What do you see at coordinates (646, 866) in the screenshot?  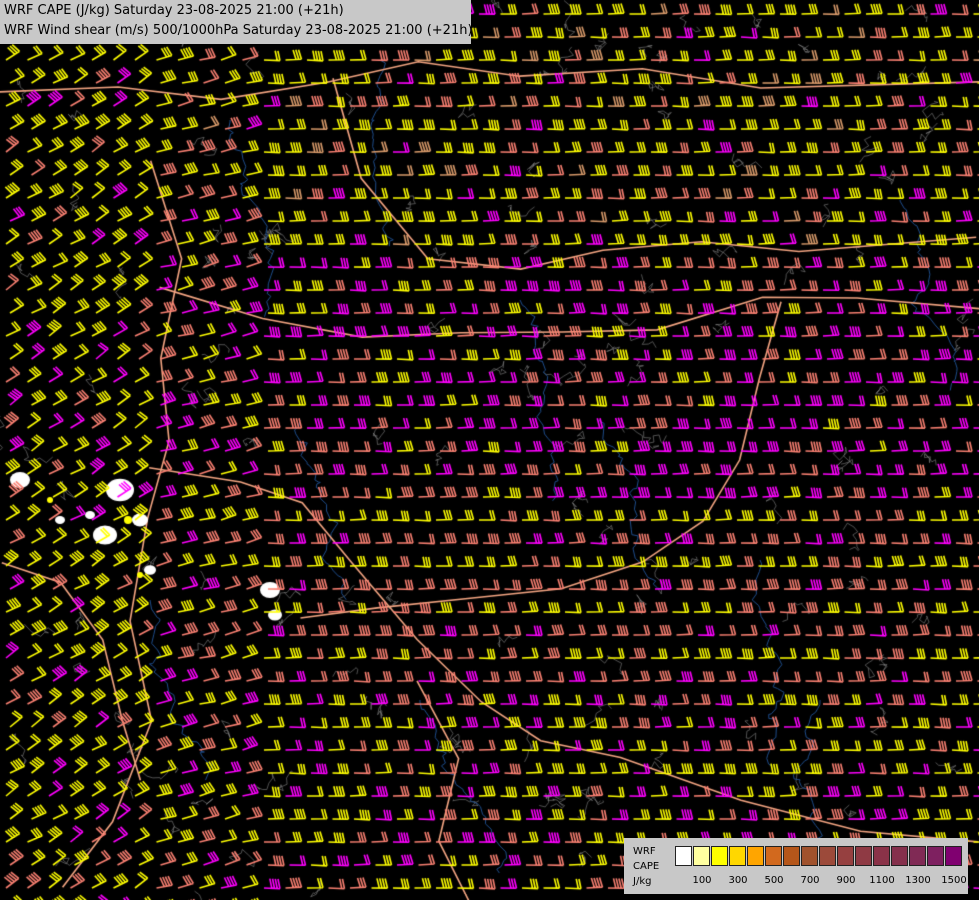 I see `legend-field-label: CAPE` at bounding box center [646, 866].